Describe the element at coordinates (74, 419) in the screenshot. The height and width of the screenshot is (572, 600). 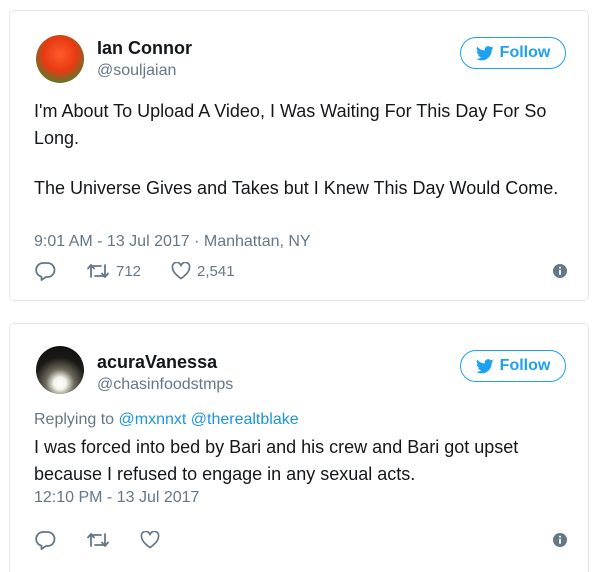
I see `replying-to-prefix: Replying to` at that location.